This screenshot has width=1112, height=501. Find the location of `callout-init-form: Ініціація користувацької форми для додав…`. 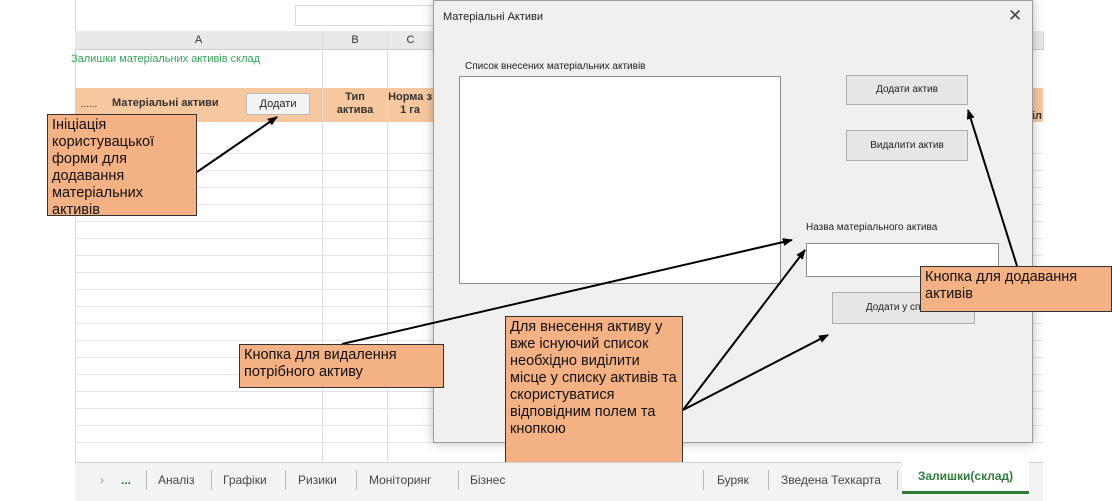

callout-init-form: Ініціація користувацької форми для додав… is located at coordinates (122, 166).